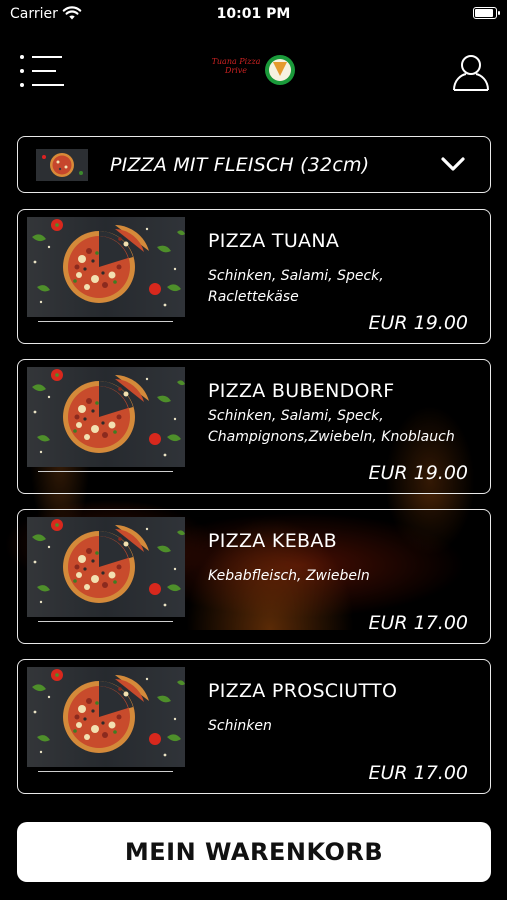  I want to click on category-label: PIZZA MIT FLEISCH (32cm), so click(240, 165).